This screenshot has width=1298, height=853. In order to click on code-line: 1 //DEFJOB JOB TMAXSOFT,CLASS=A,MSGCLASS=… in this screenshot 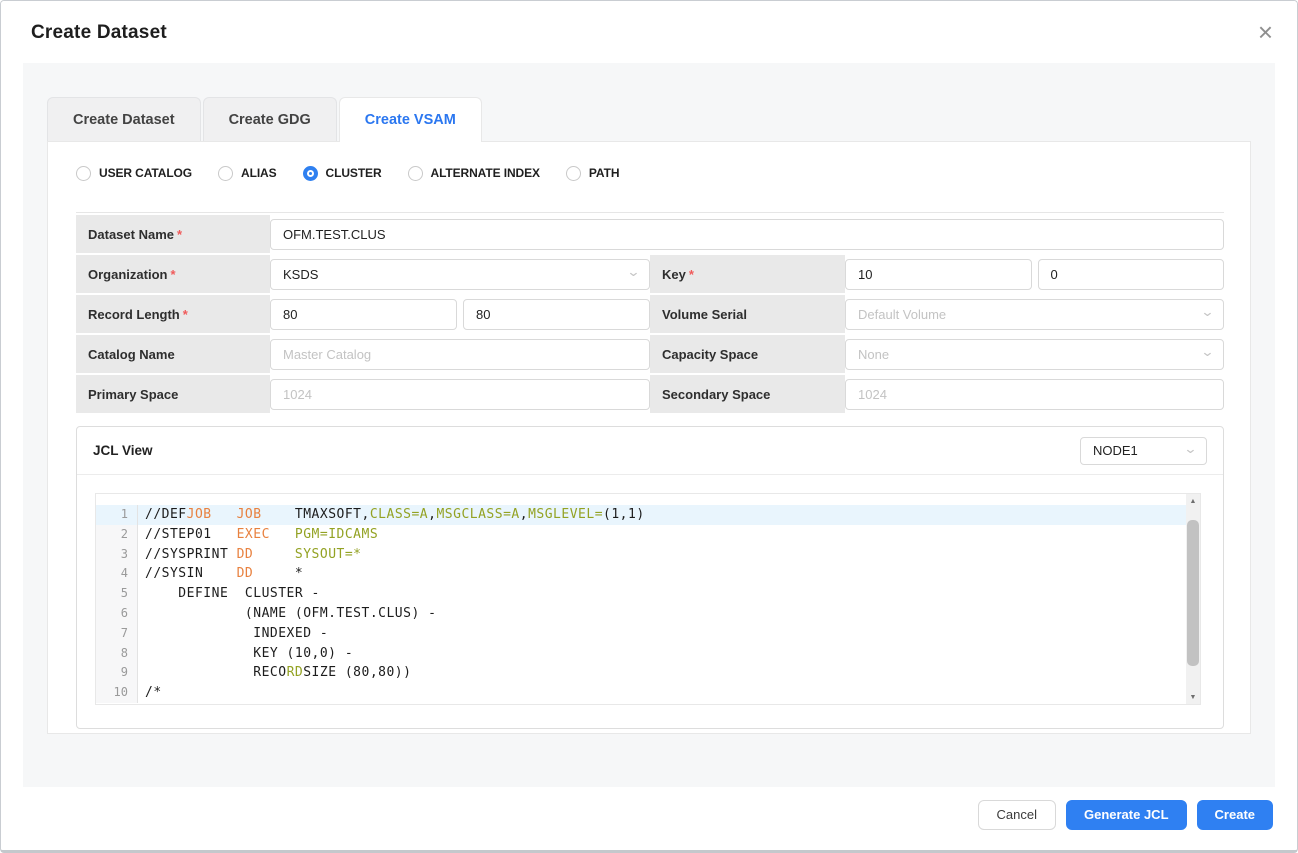, I will do `click(641, 515)`.